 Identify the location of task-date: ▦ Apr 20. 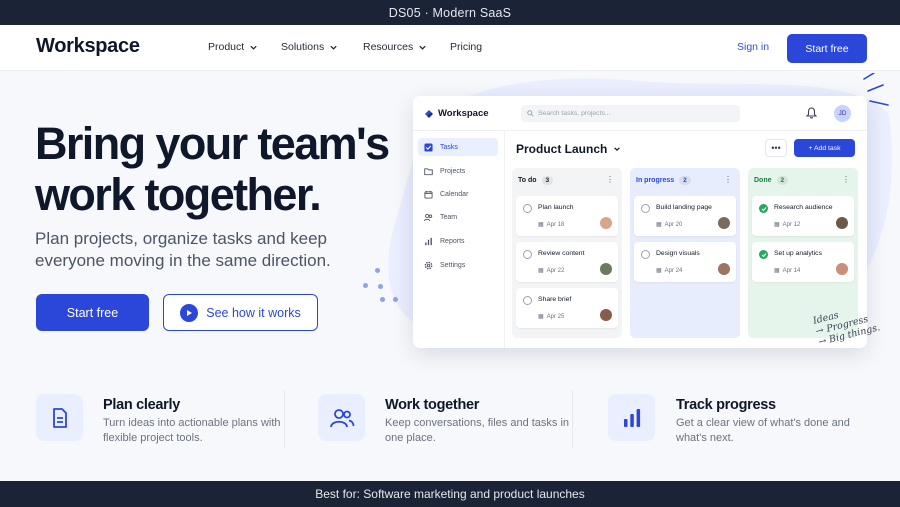
(669, 225).